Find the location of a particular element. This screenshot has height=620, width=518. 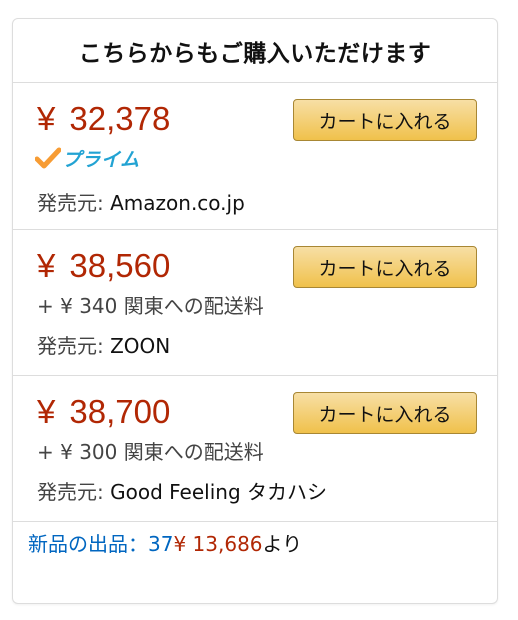

seller-name: Amazon.co.jp is located at coordinates (177, 203).